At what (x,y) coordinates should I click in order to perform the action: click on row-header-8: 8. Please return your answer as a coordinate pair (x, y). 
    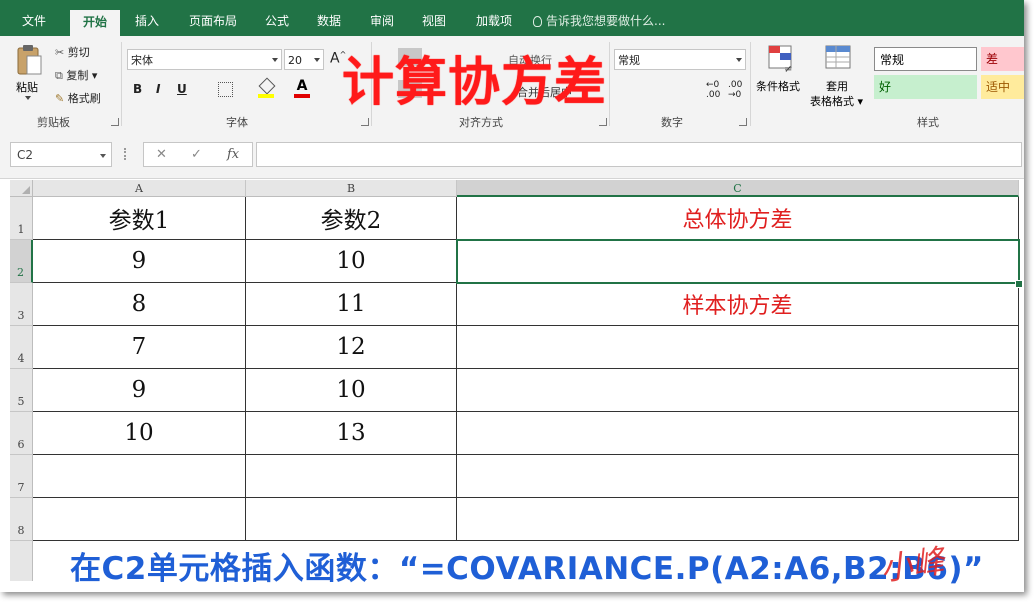
    Looking at the image, I should click on (21, 519).